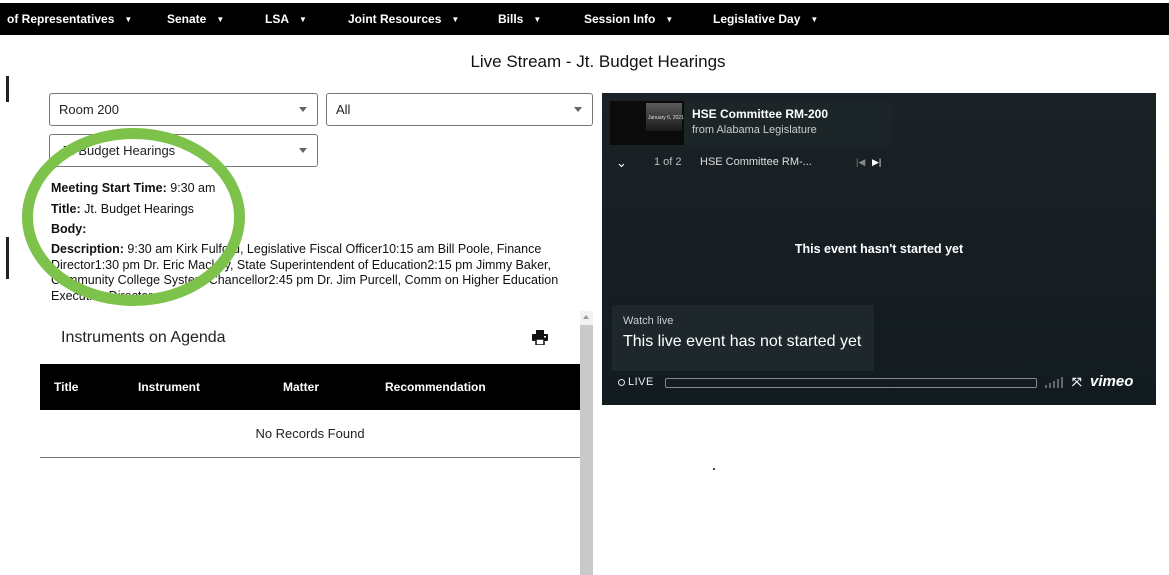 The height and width of the screenshot is (575, 1169). Describe the element at coordinates (586, 318) in the screenshot. I see `scroll-up-button` at that location.